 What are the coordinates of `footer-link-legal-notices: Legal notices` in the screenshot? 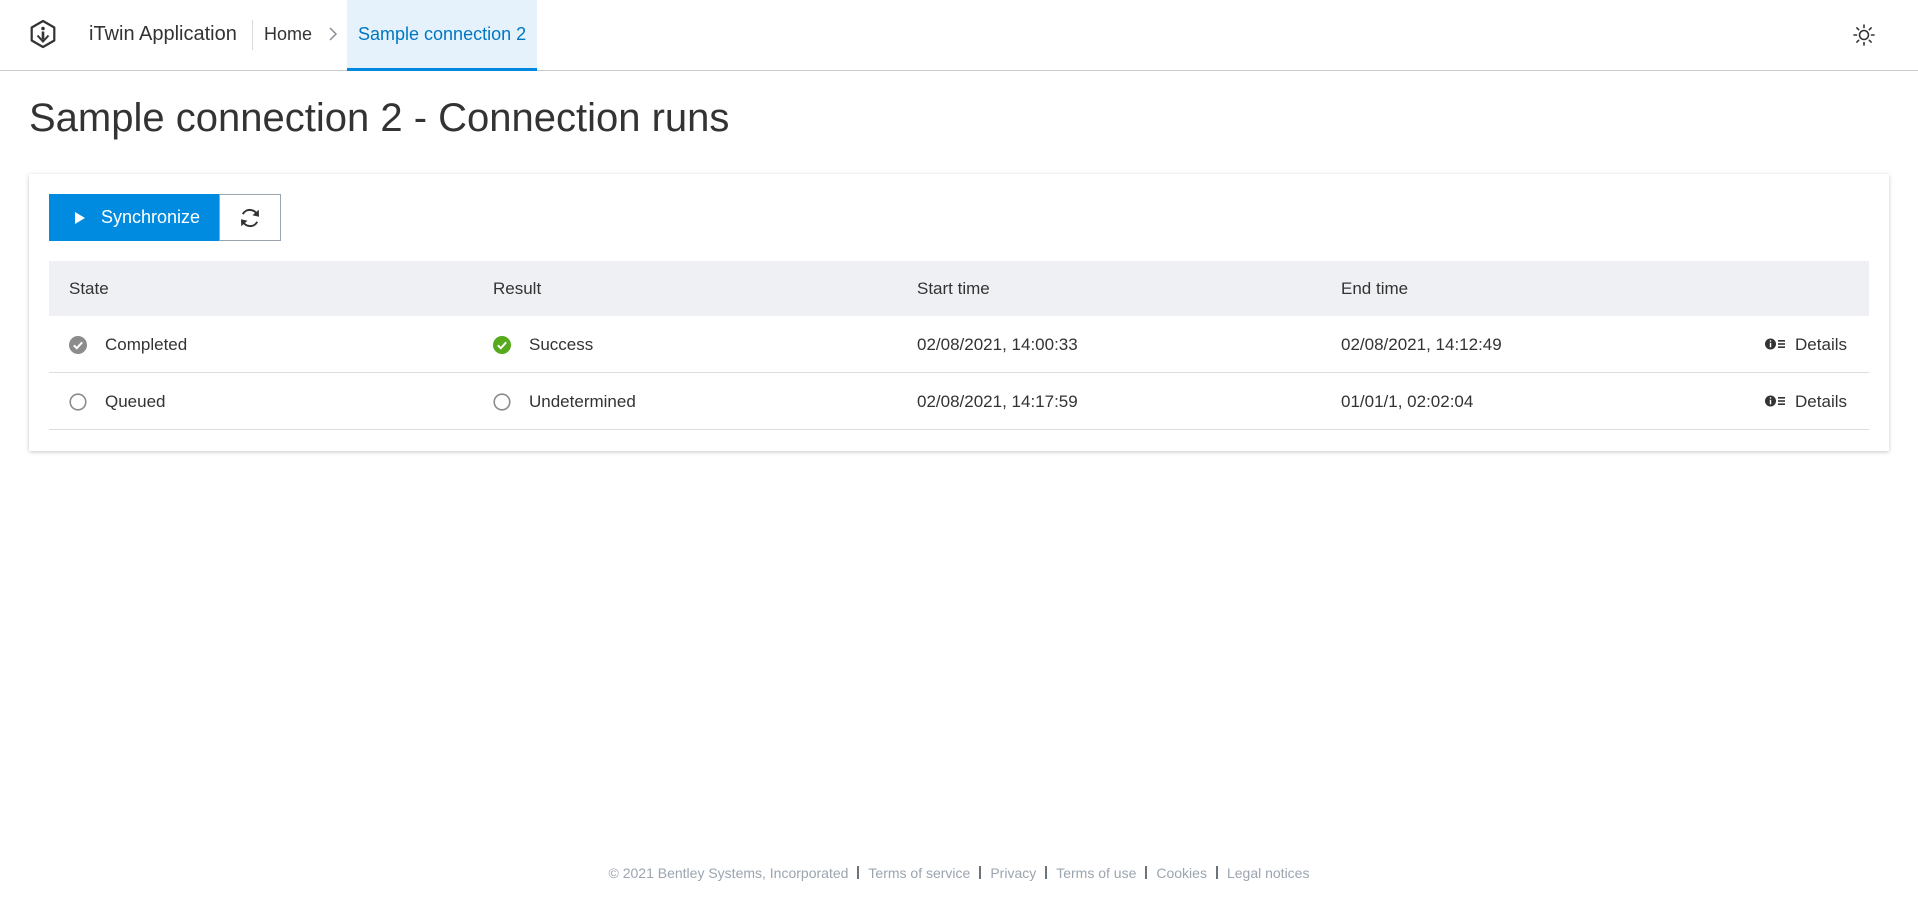 It's located at (1268, 873).